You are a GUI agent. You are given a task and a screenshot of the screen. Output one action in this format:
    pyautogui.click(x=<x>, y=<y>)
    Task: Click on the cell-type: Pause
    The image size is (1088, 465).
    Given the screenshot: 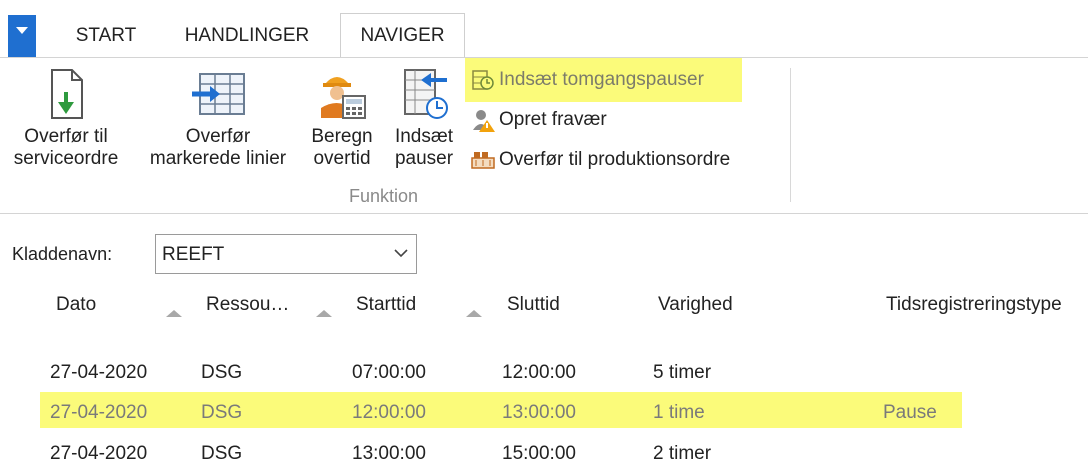 What is the action you would take?
    pyautogui.click(x=910, y=412)
    